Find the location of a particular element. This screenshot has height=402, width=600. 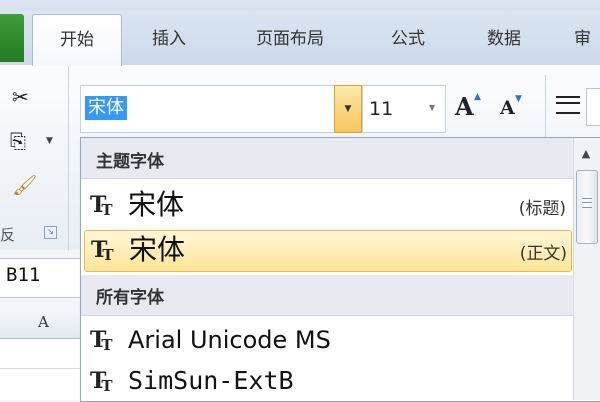

font-size-input: 11 is located at coordinates (381, 109).